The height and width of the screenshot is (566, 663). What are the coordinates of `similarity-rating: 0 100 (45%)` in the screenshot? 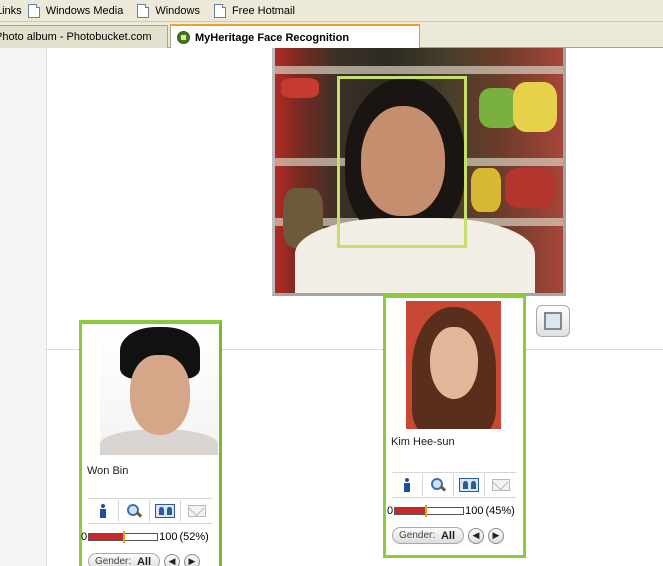 It's located at (457, 511).